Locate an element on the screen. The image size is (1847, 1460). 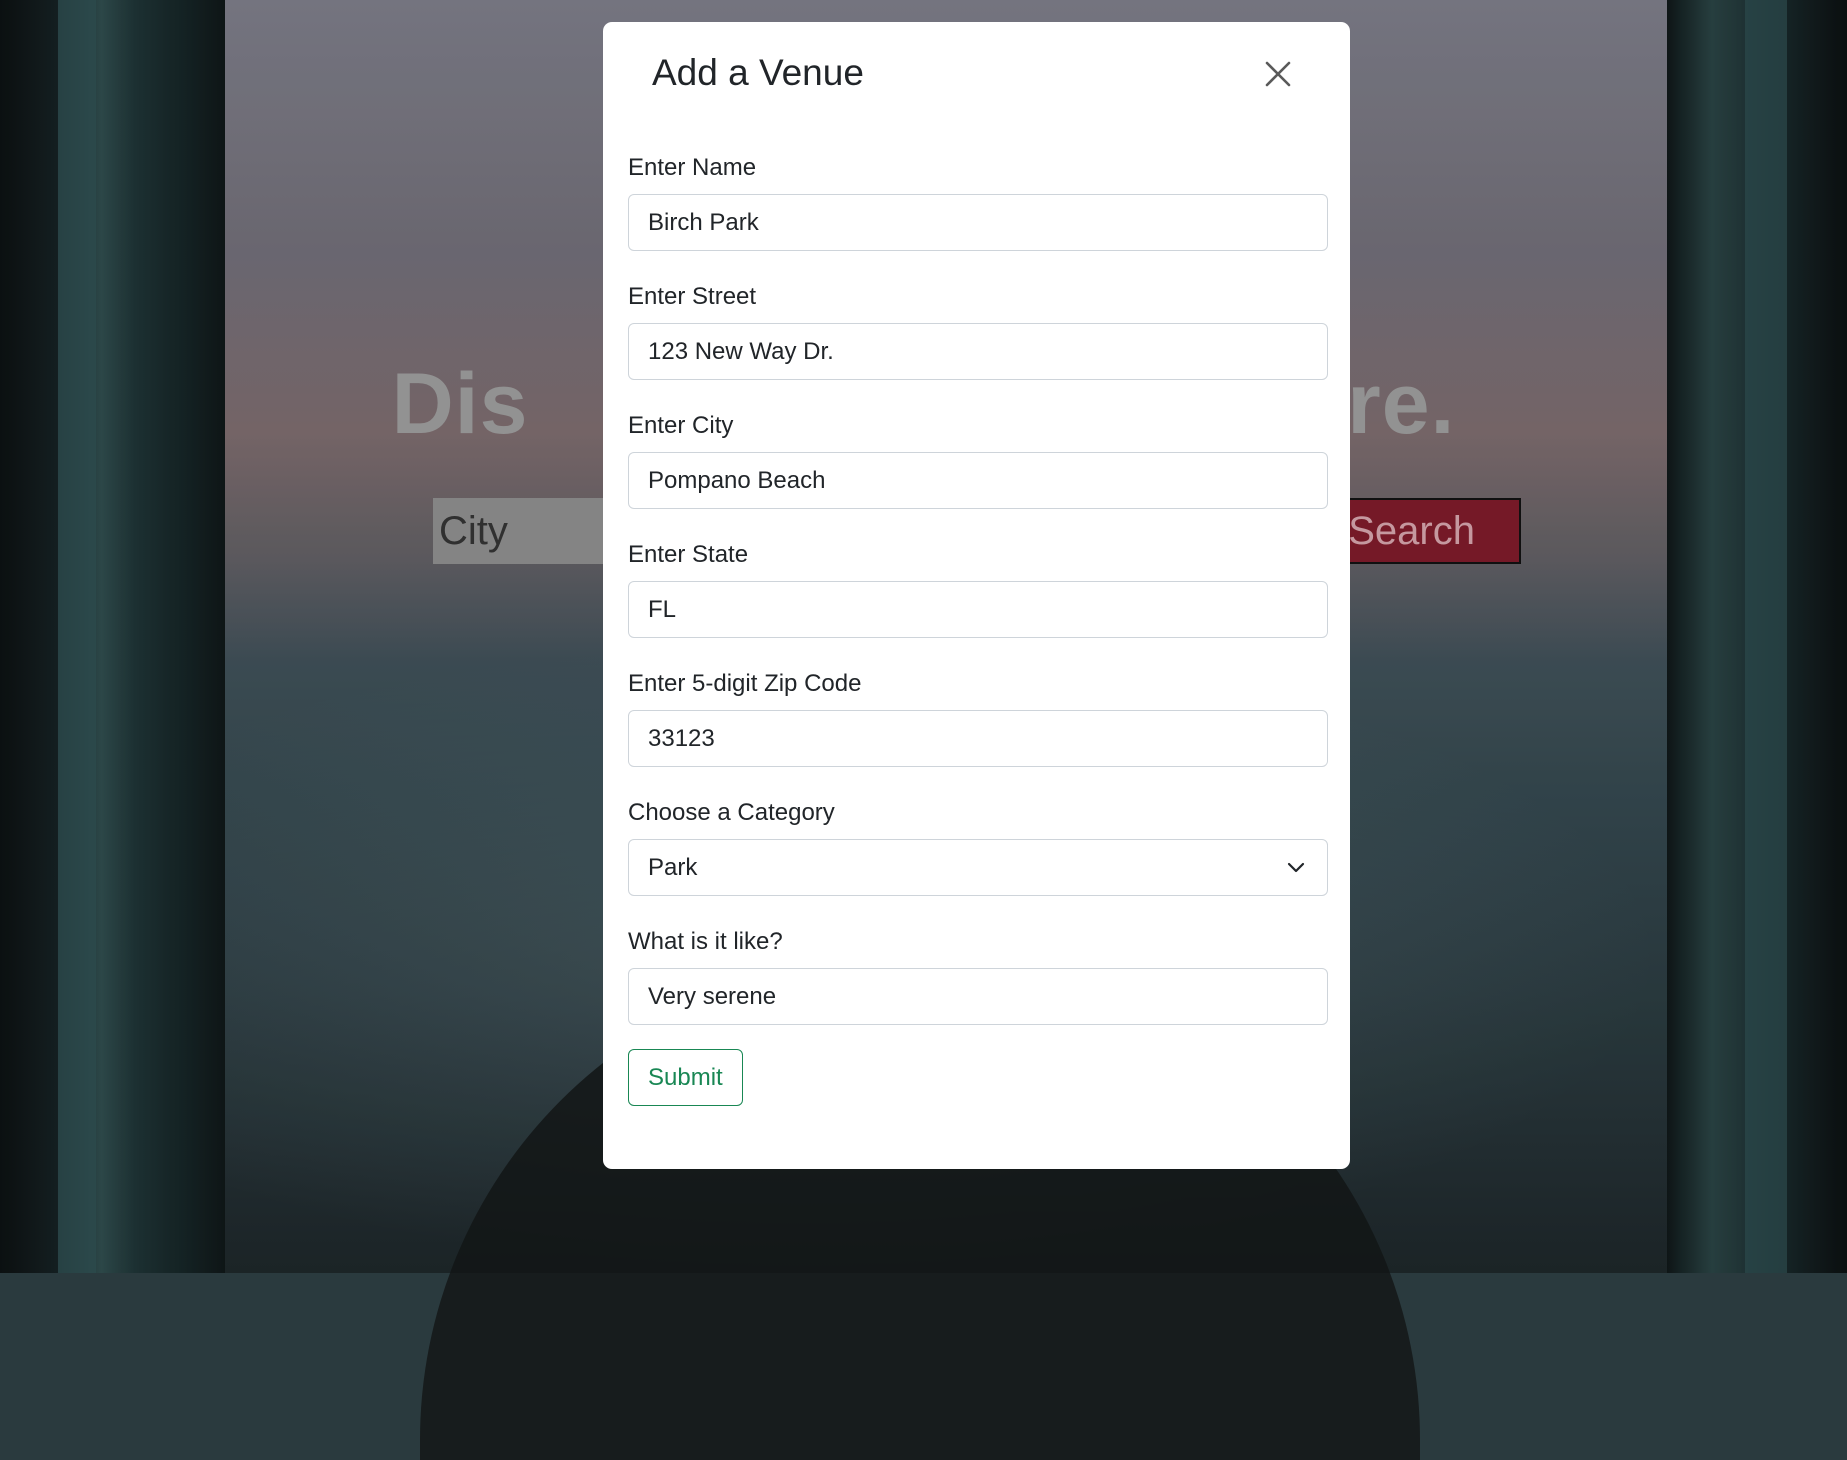
category-label: Choose a Category is located at coordinates (731, 812).